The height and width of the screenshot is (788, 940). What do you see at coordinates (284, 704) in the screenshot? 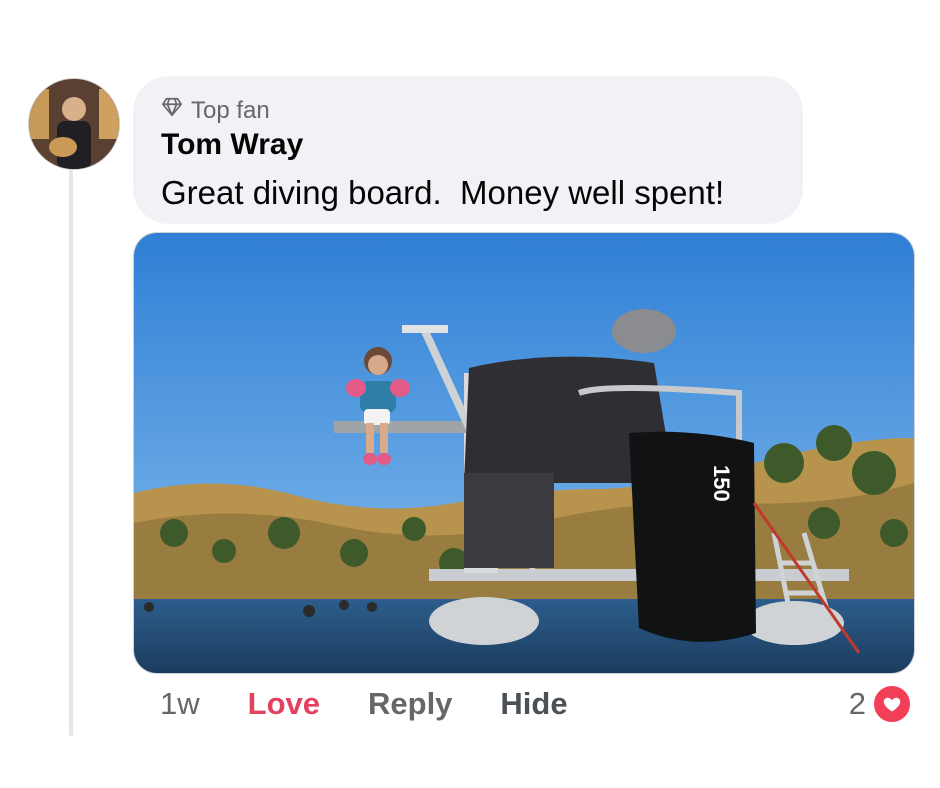
I see `love-button: Love` at bounding box center [284, 704].